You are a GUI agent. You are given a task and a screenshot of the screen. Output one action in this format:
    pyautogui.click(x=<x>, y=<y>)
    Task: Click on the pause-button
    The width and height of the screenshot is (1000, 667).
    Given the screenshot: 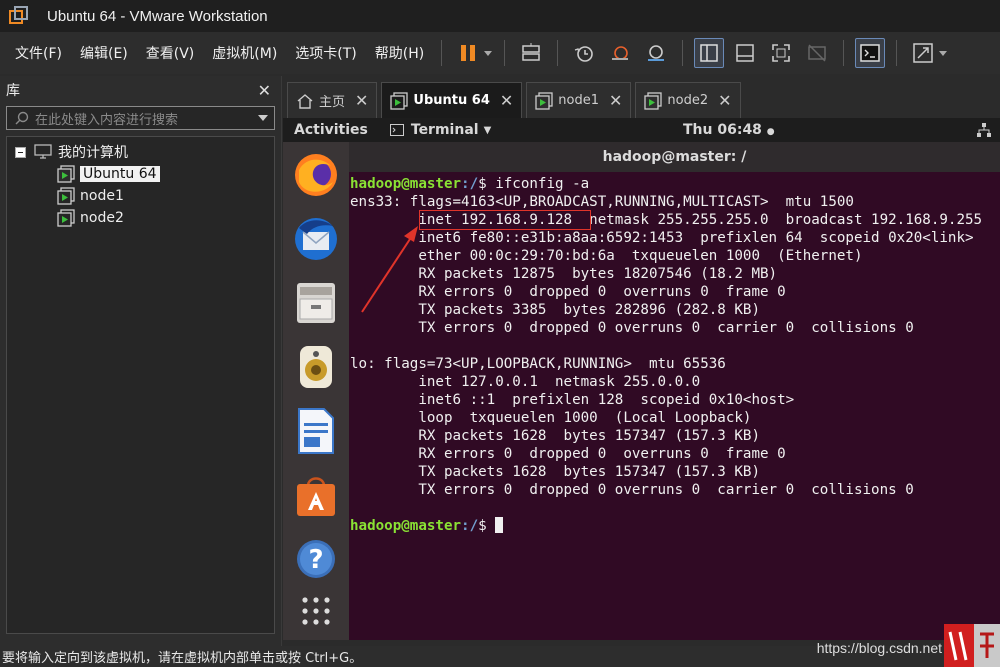 What is the action you would take?
    pyautogui.click(x=468, y=53)
    